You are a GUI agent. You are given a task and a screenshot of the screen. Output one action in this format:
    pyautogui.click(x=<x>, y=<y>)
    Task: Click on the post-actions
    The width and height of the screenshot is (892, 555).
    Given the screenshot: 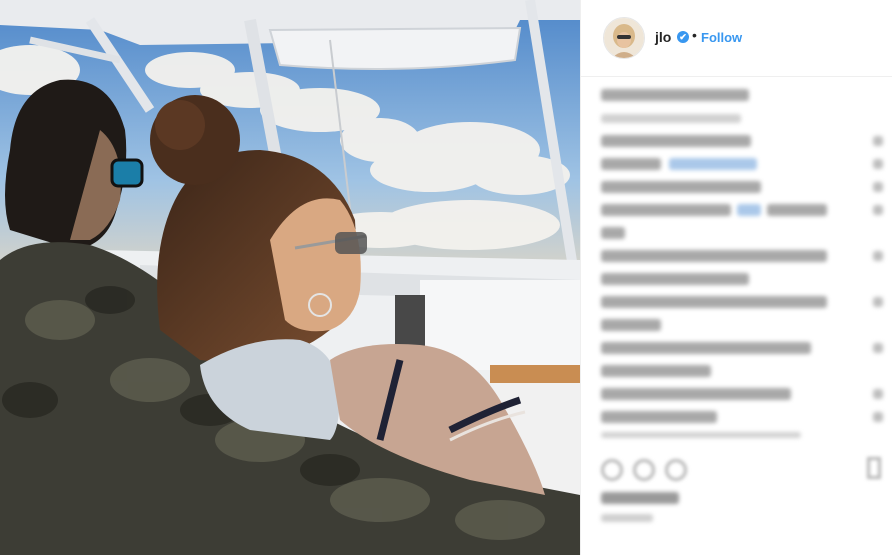 What is the action you would take?
    pyautogui.click(x=746, y=472)
    